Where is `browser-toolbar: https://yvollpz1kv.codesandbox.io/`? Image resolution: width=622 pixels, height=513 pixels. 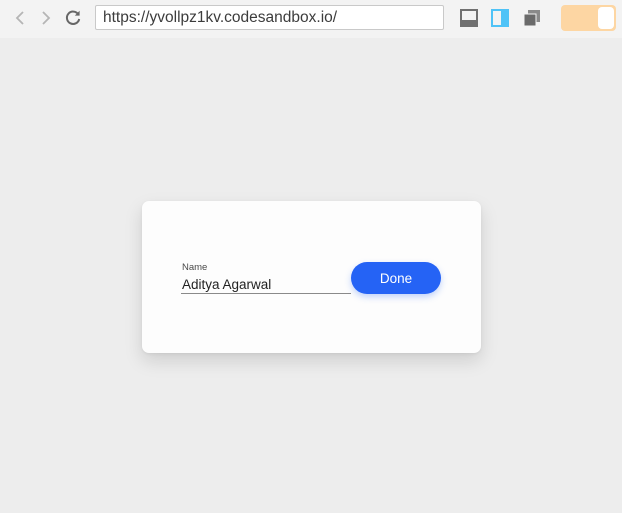 browser-toolbar: https://yvollpz1kv.codesandbox.io/ is located at coordinates (311, 19).